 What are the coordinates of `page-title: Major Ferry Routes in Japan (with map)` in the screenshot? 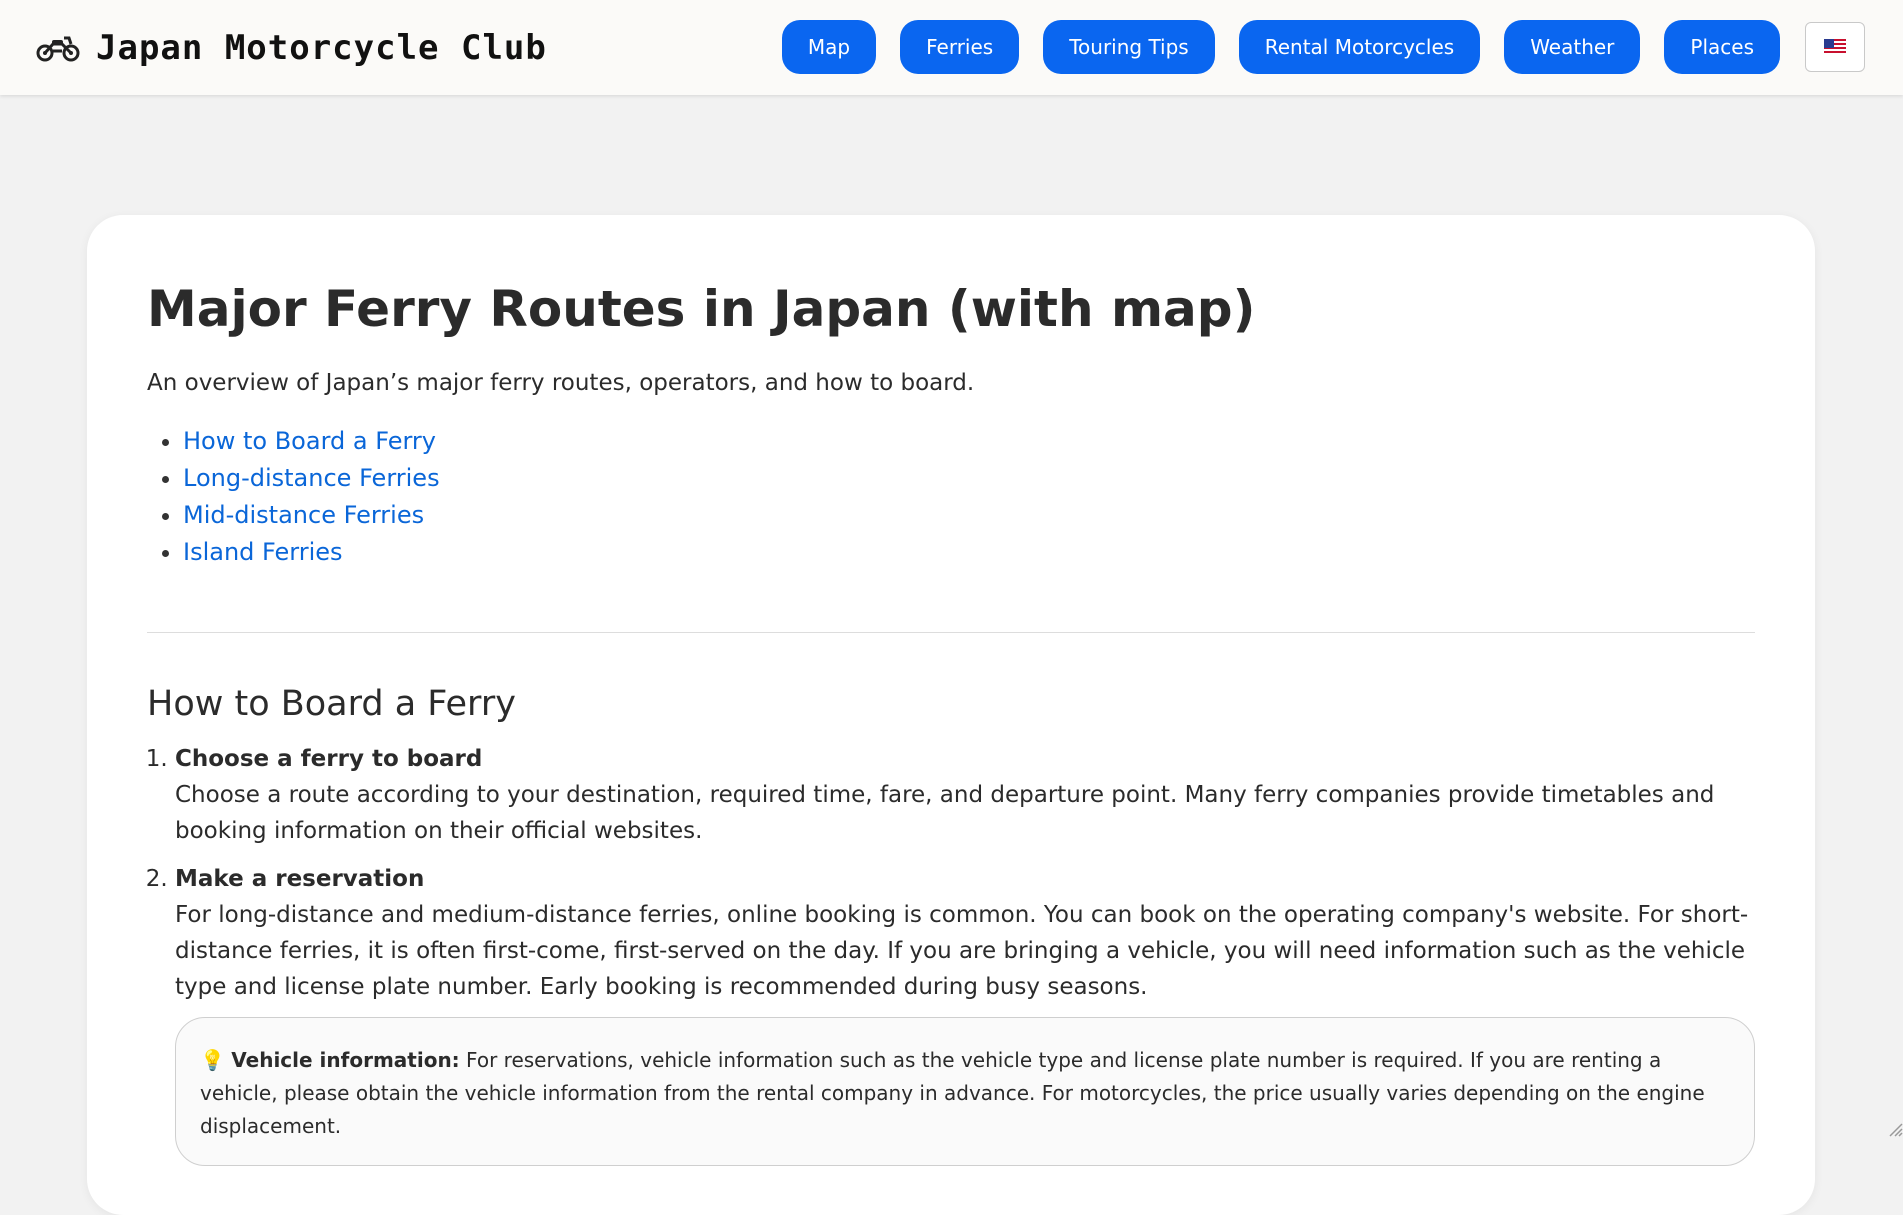 It's located at (951, 309).